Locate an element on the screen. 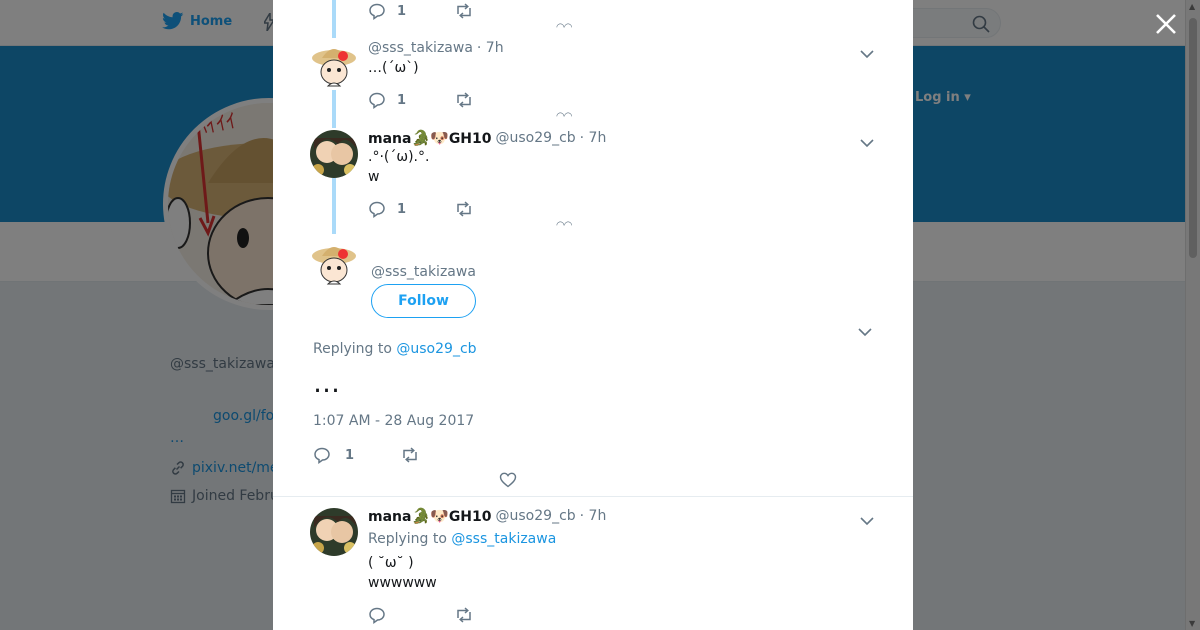 This screenshot has width=1200, height=630. replying-to: Replying to @uso29_cb is located at coordinates (395, 349).